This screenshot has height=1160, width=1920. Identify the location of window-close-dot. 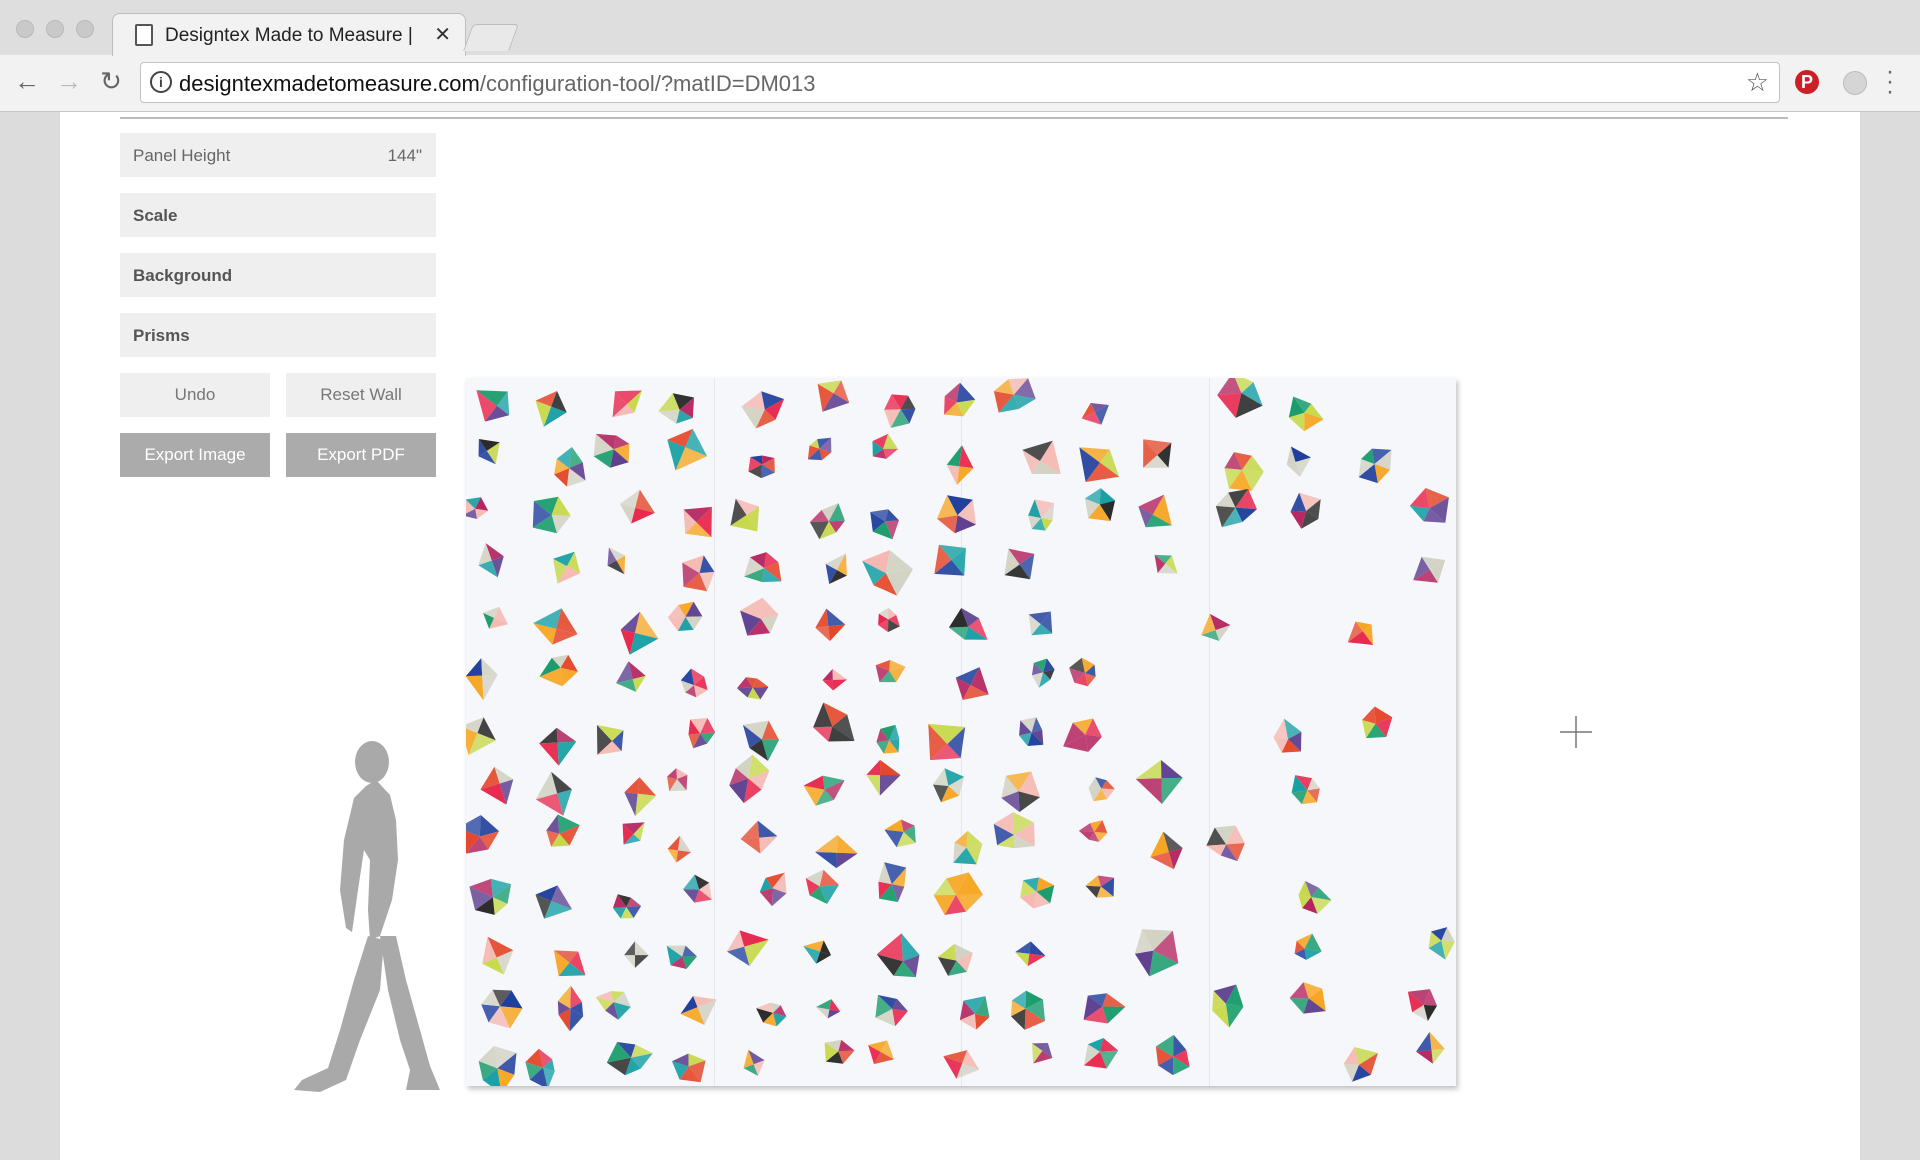
(25, 29).